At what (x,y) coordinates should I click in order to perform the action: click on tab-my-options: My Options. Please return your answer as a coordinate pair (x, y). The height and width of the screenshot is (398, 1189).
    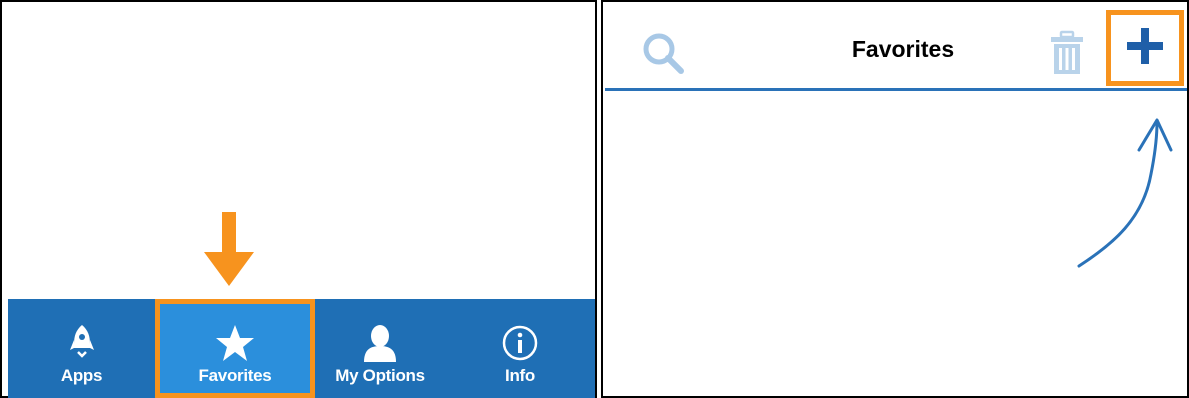
    Looking at the image, I should click on (380, 348).